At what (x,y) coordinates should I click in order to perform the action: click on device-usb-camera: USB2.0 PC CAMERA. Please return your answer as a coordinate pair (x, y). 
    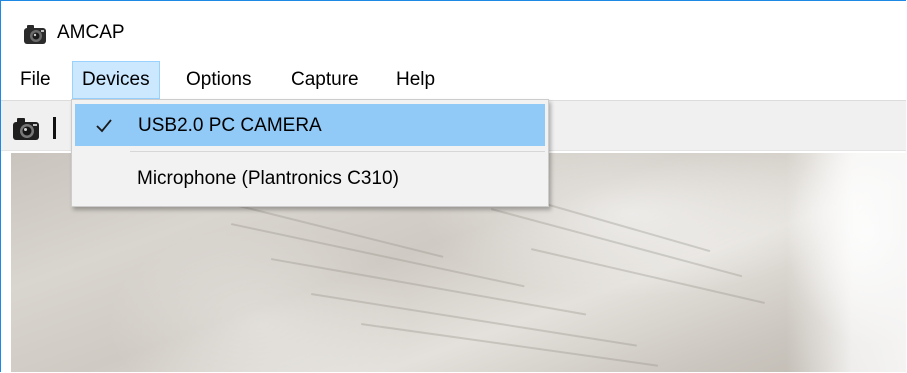
    Looking at the image, I should click on (310, 125).